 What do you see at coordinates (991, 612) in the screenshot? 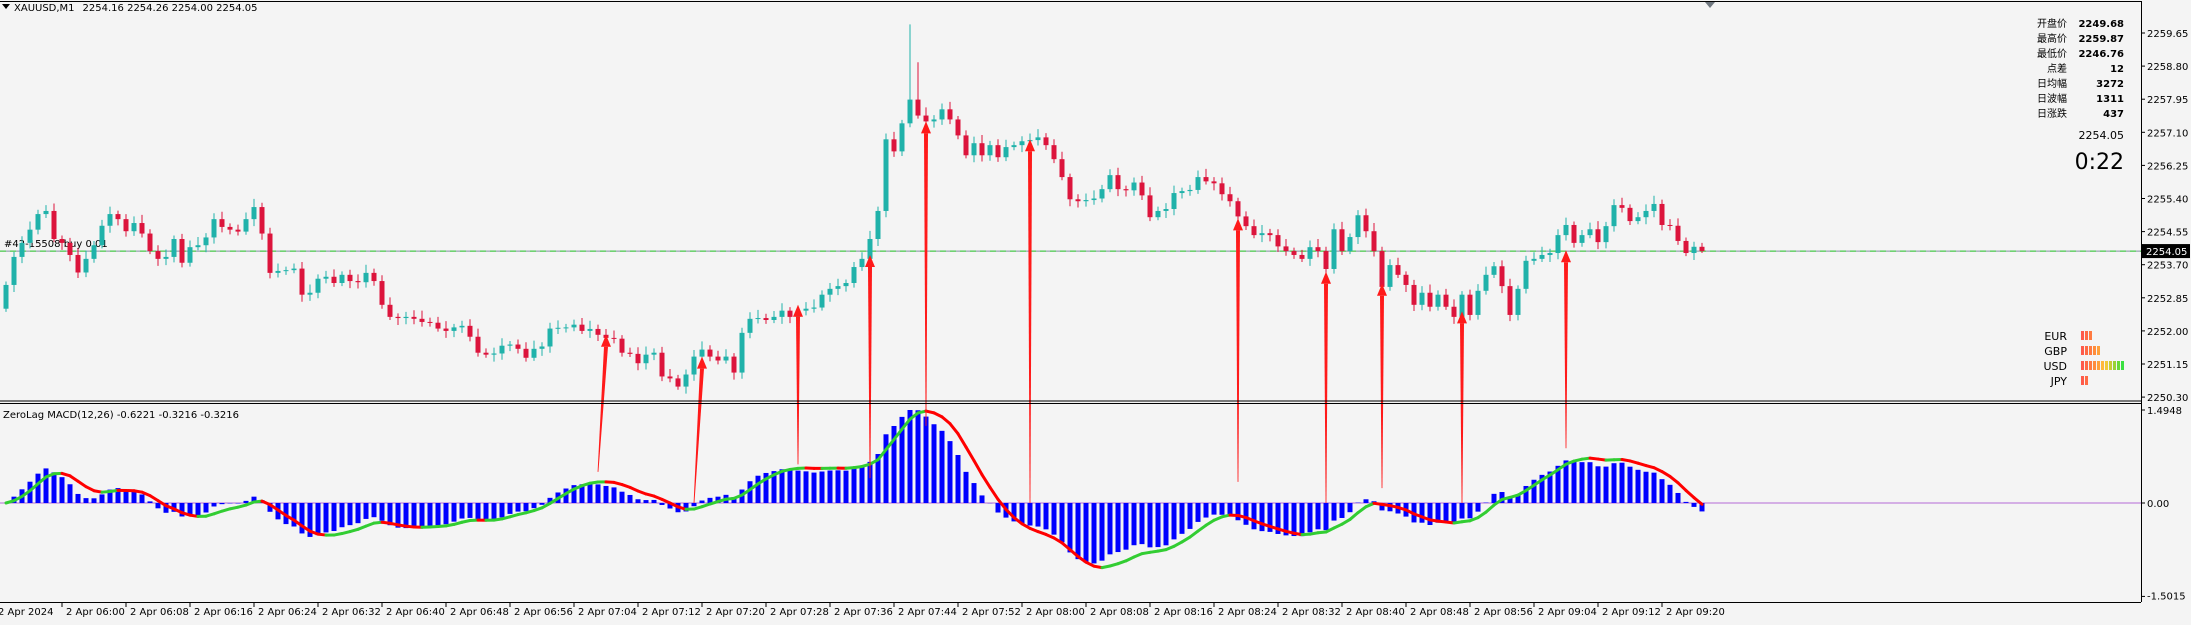
I see `time-tick-label: 2 Apr 07:52` at bounding box center [991, 612].